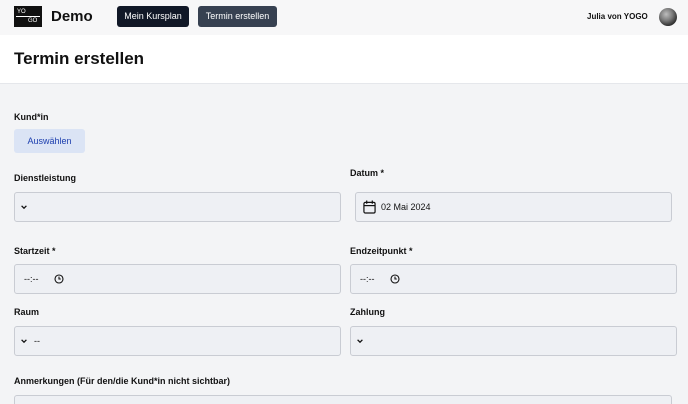 This screenshot has width=688, height=404. Describe the element at coordinates (79, 58) in the screenshot. I see `page-title: Termin erstellen` at that location.